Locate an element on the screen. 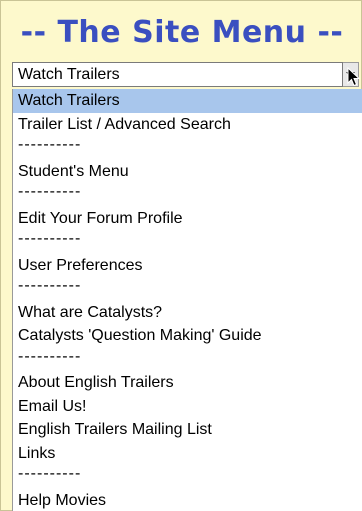 The image size is (362, 511). cursor-arrow-icon is located at coordinates (354, 77).